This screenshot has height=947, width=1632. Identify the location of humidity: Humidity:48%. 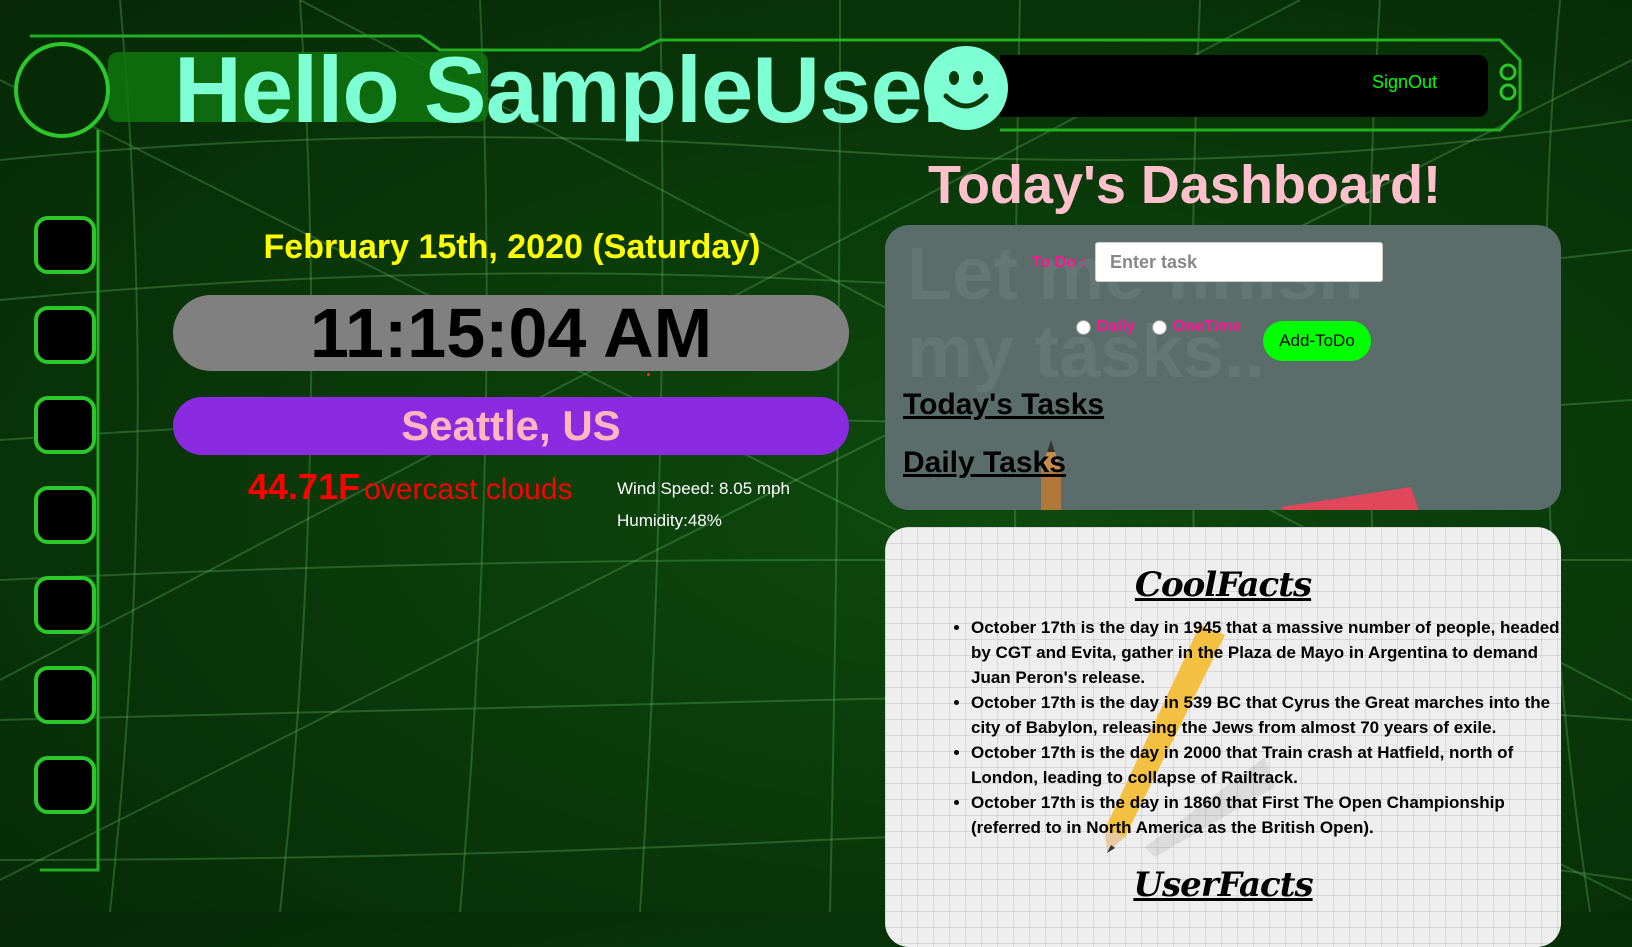
(669, 520).